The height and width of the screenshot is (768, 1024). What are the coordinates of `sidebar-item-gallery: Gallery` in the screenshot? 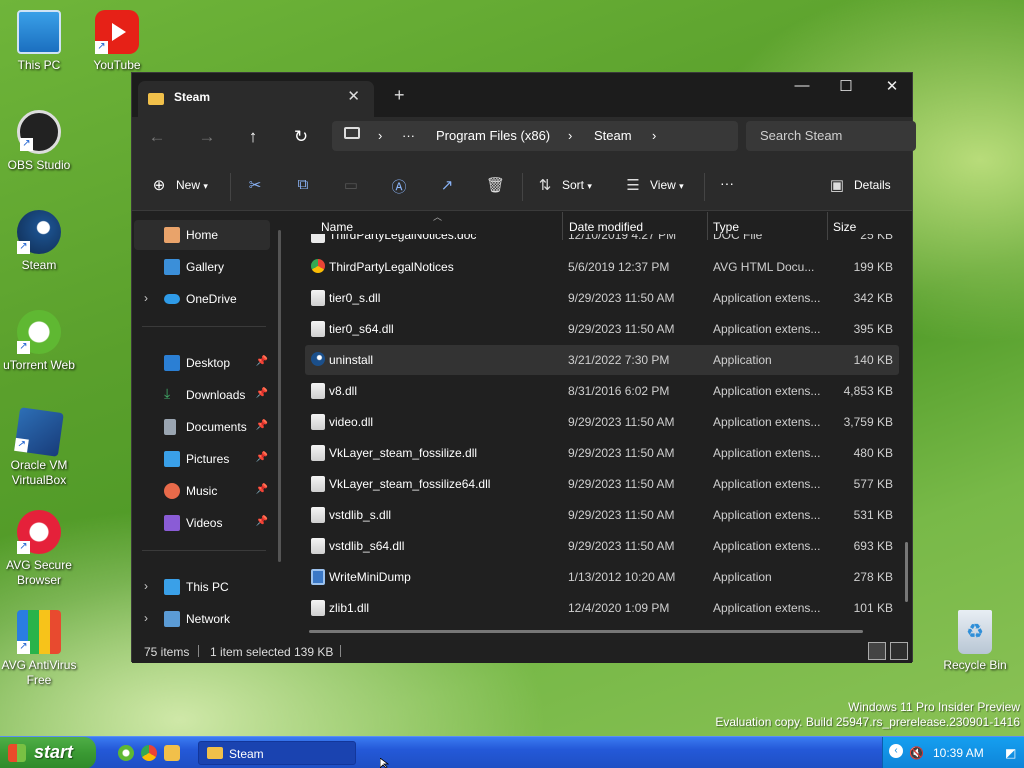 It's located at (202, 267).